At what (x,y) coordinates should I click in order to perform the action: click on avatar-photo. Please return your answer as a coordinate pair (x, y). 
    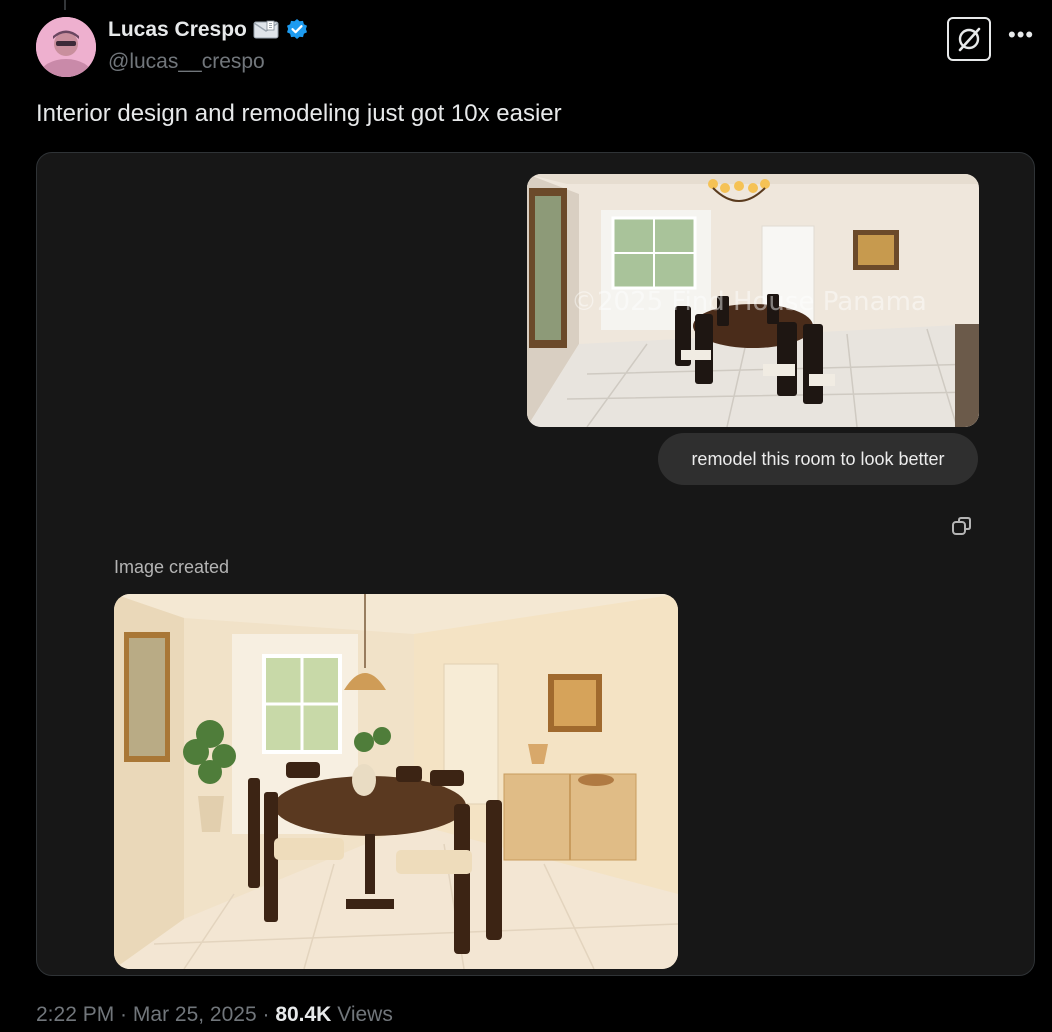
    Looking at the image, I should click on (66, 47).